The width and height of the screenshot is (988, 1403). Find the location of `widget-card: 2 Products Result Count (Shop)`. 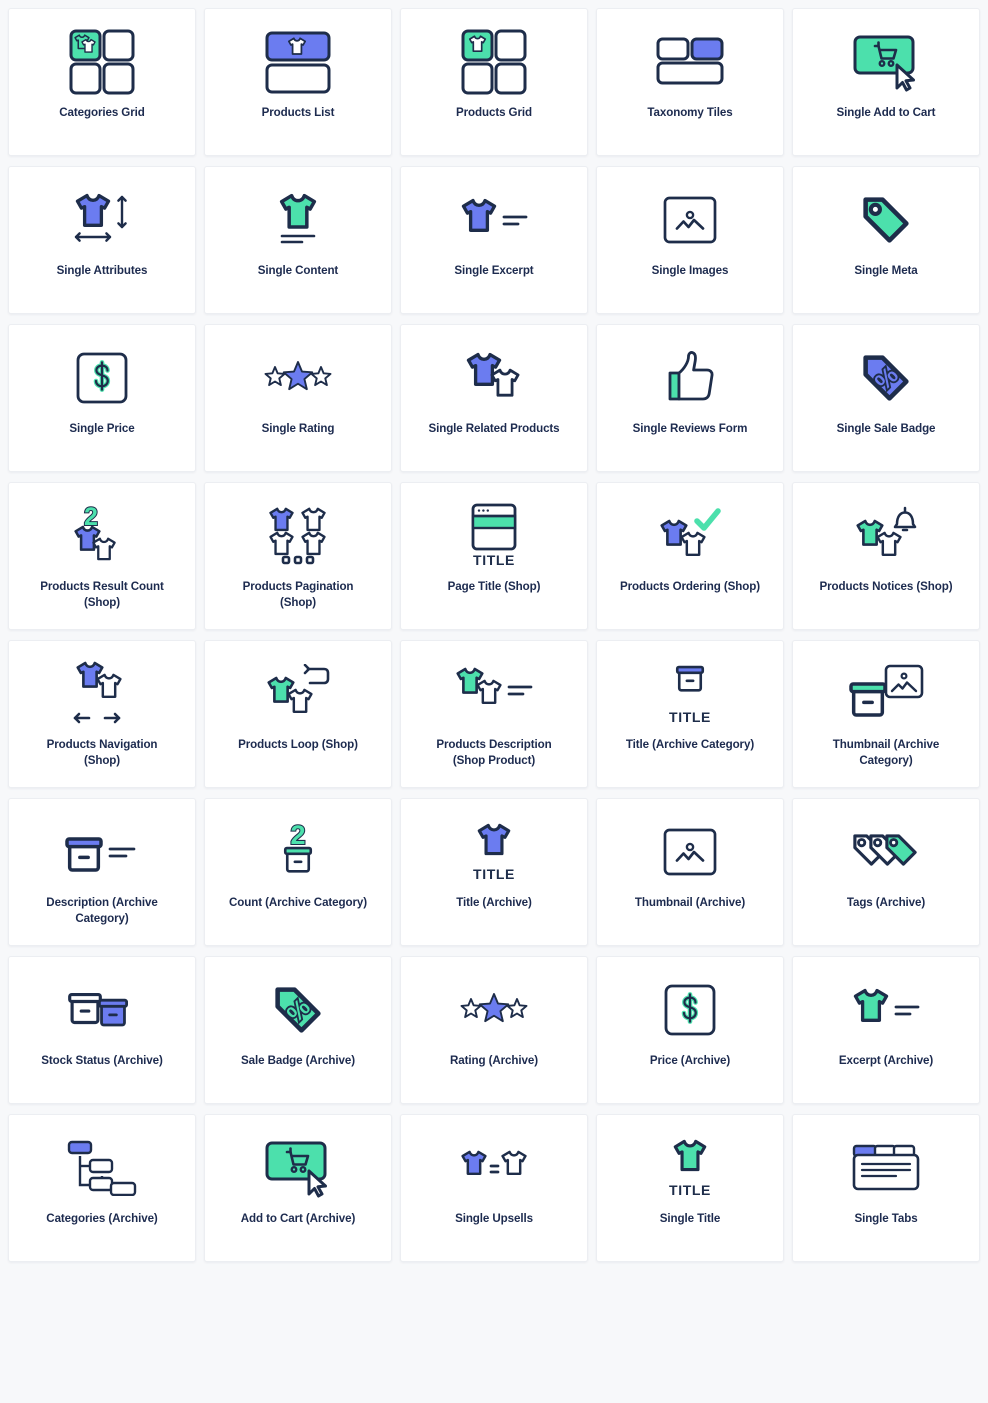

widget-card: 2 Products Result Count (Shop) is located at coordinates (102, 556).